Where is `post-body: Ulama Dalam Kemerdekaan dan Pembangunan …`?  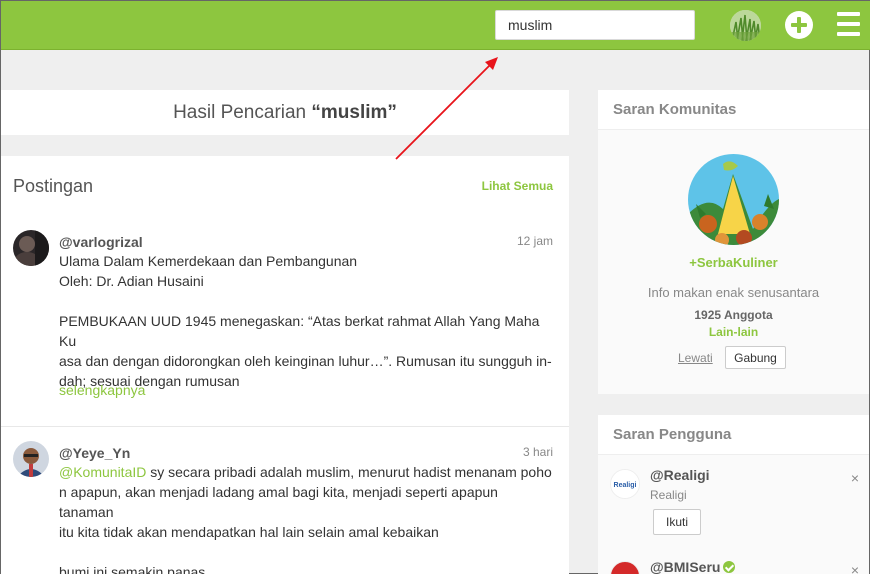
post-body: Ulama Dalam Kemerdekaan dan Pembangunan … is located at coordinates (305, 321).